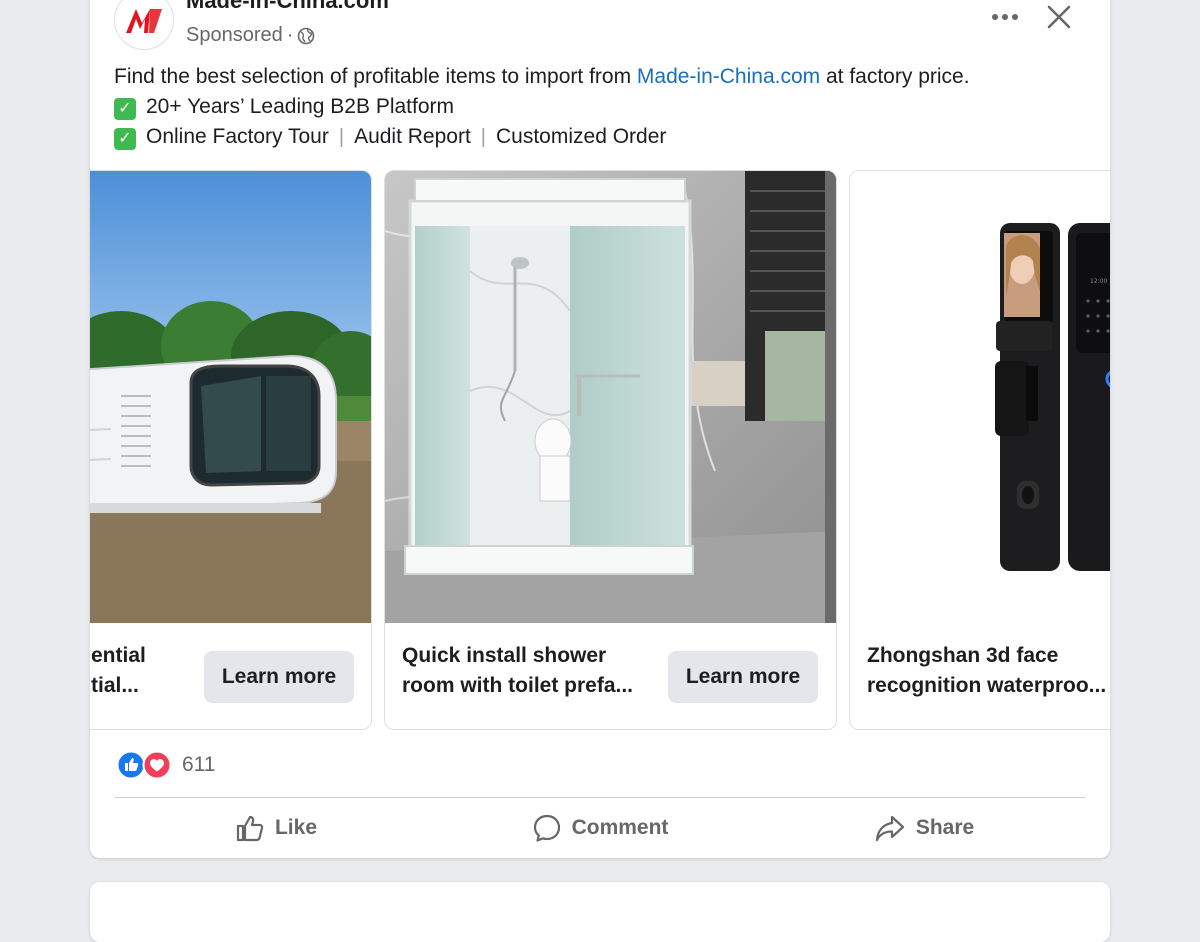 The image size is (1200, 942). Describe the element at coordinates (600, 797) in the screenshot. I see `actions-divider` at that location.